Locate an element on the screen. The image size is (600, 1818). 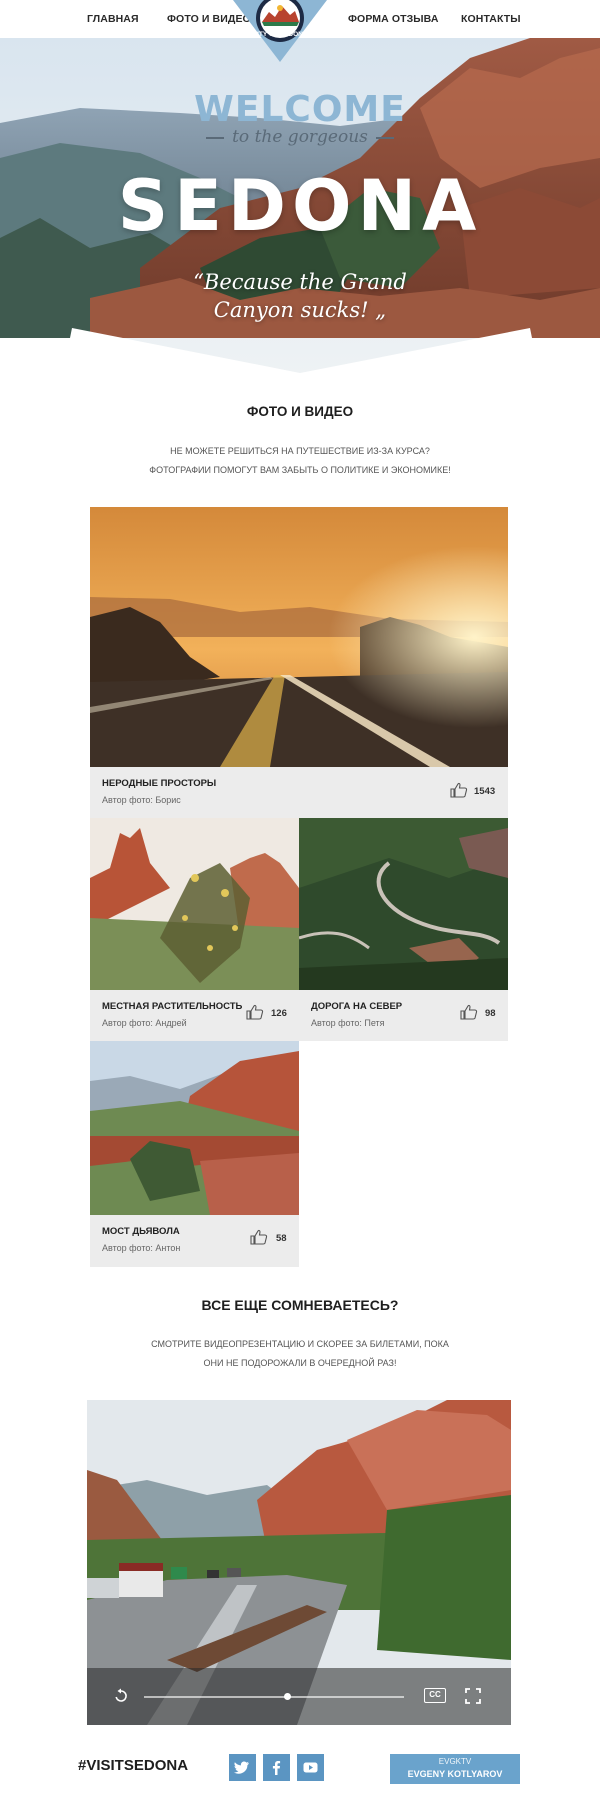
facebook-button is located at coordinates (276, 1767).